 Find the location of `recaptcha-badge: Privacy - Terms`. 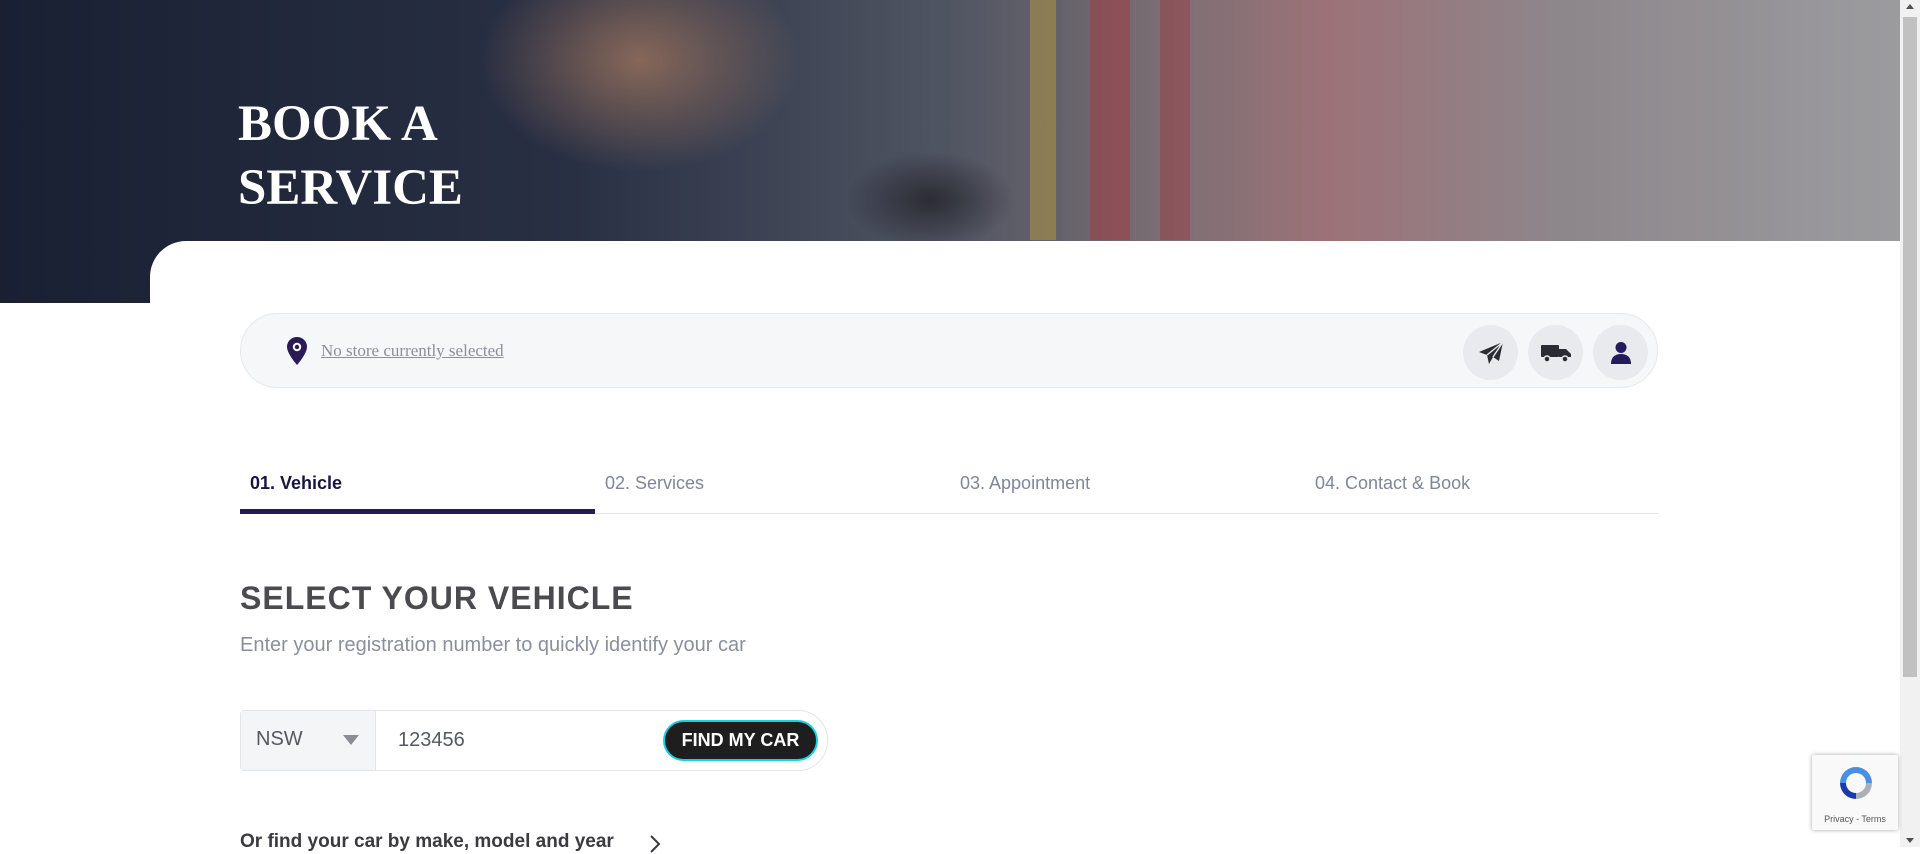

recaptcha-badge: Privacy - Terms is located at coordinates (1855, 792).